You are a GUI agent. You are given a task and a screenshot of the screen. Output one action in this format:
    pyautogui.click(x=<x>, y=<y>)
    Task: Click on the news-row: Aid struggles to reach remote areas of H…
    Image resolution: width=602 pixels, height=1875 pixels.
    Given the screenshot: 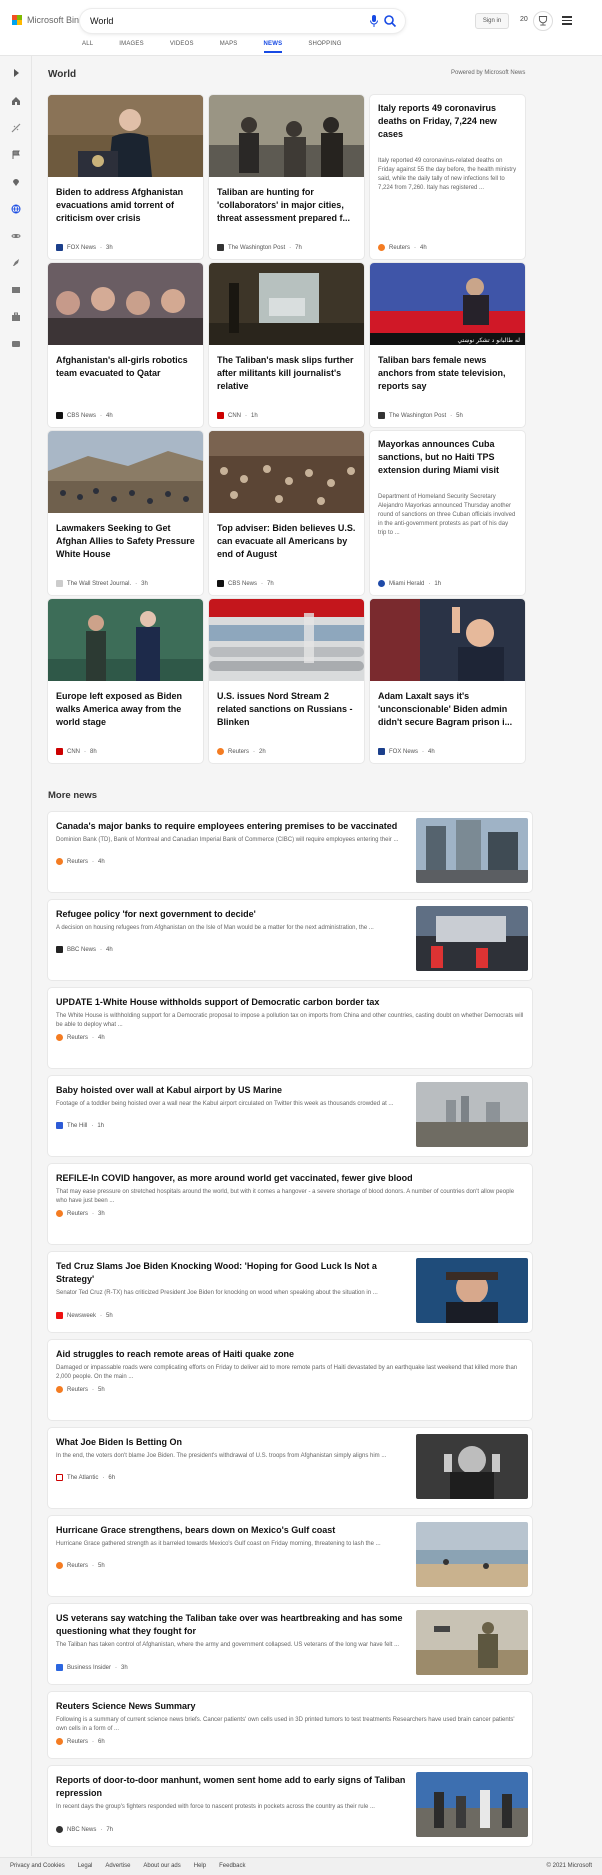 What is the action you would take?
    pyautogui.click(x=290, y=1380)
    